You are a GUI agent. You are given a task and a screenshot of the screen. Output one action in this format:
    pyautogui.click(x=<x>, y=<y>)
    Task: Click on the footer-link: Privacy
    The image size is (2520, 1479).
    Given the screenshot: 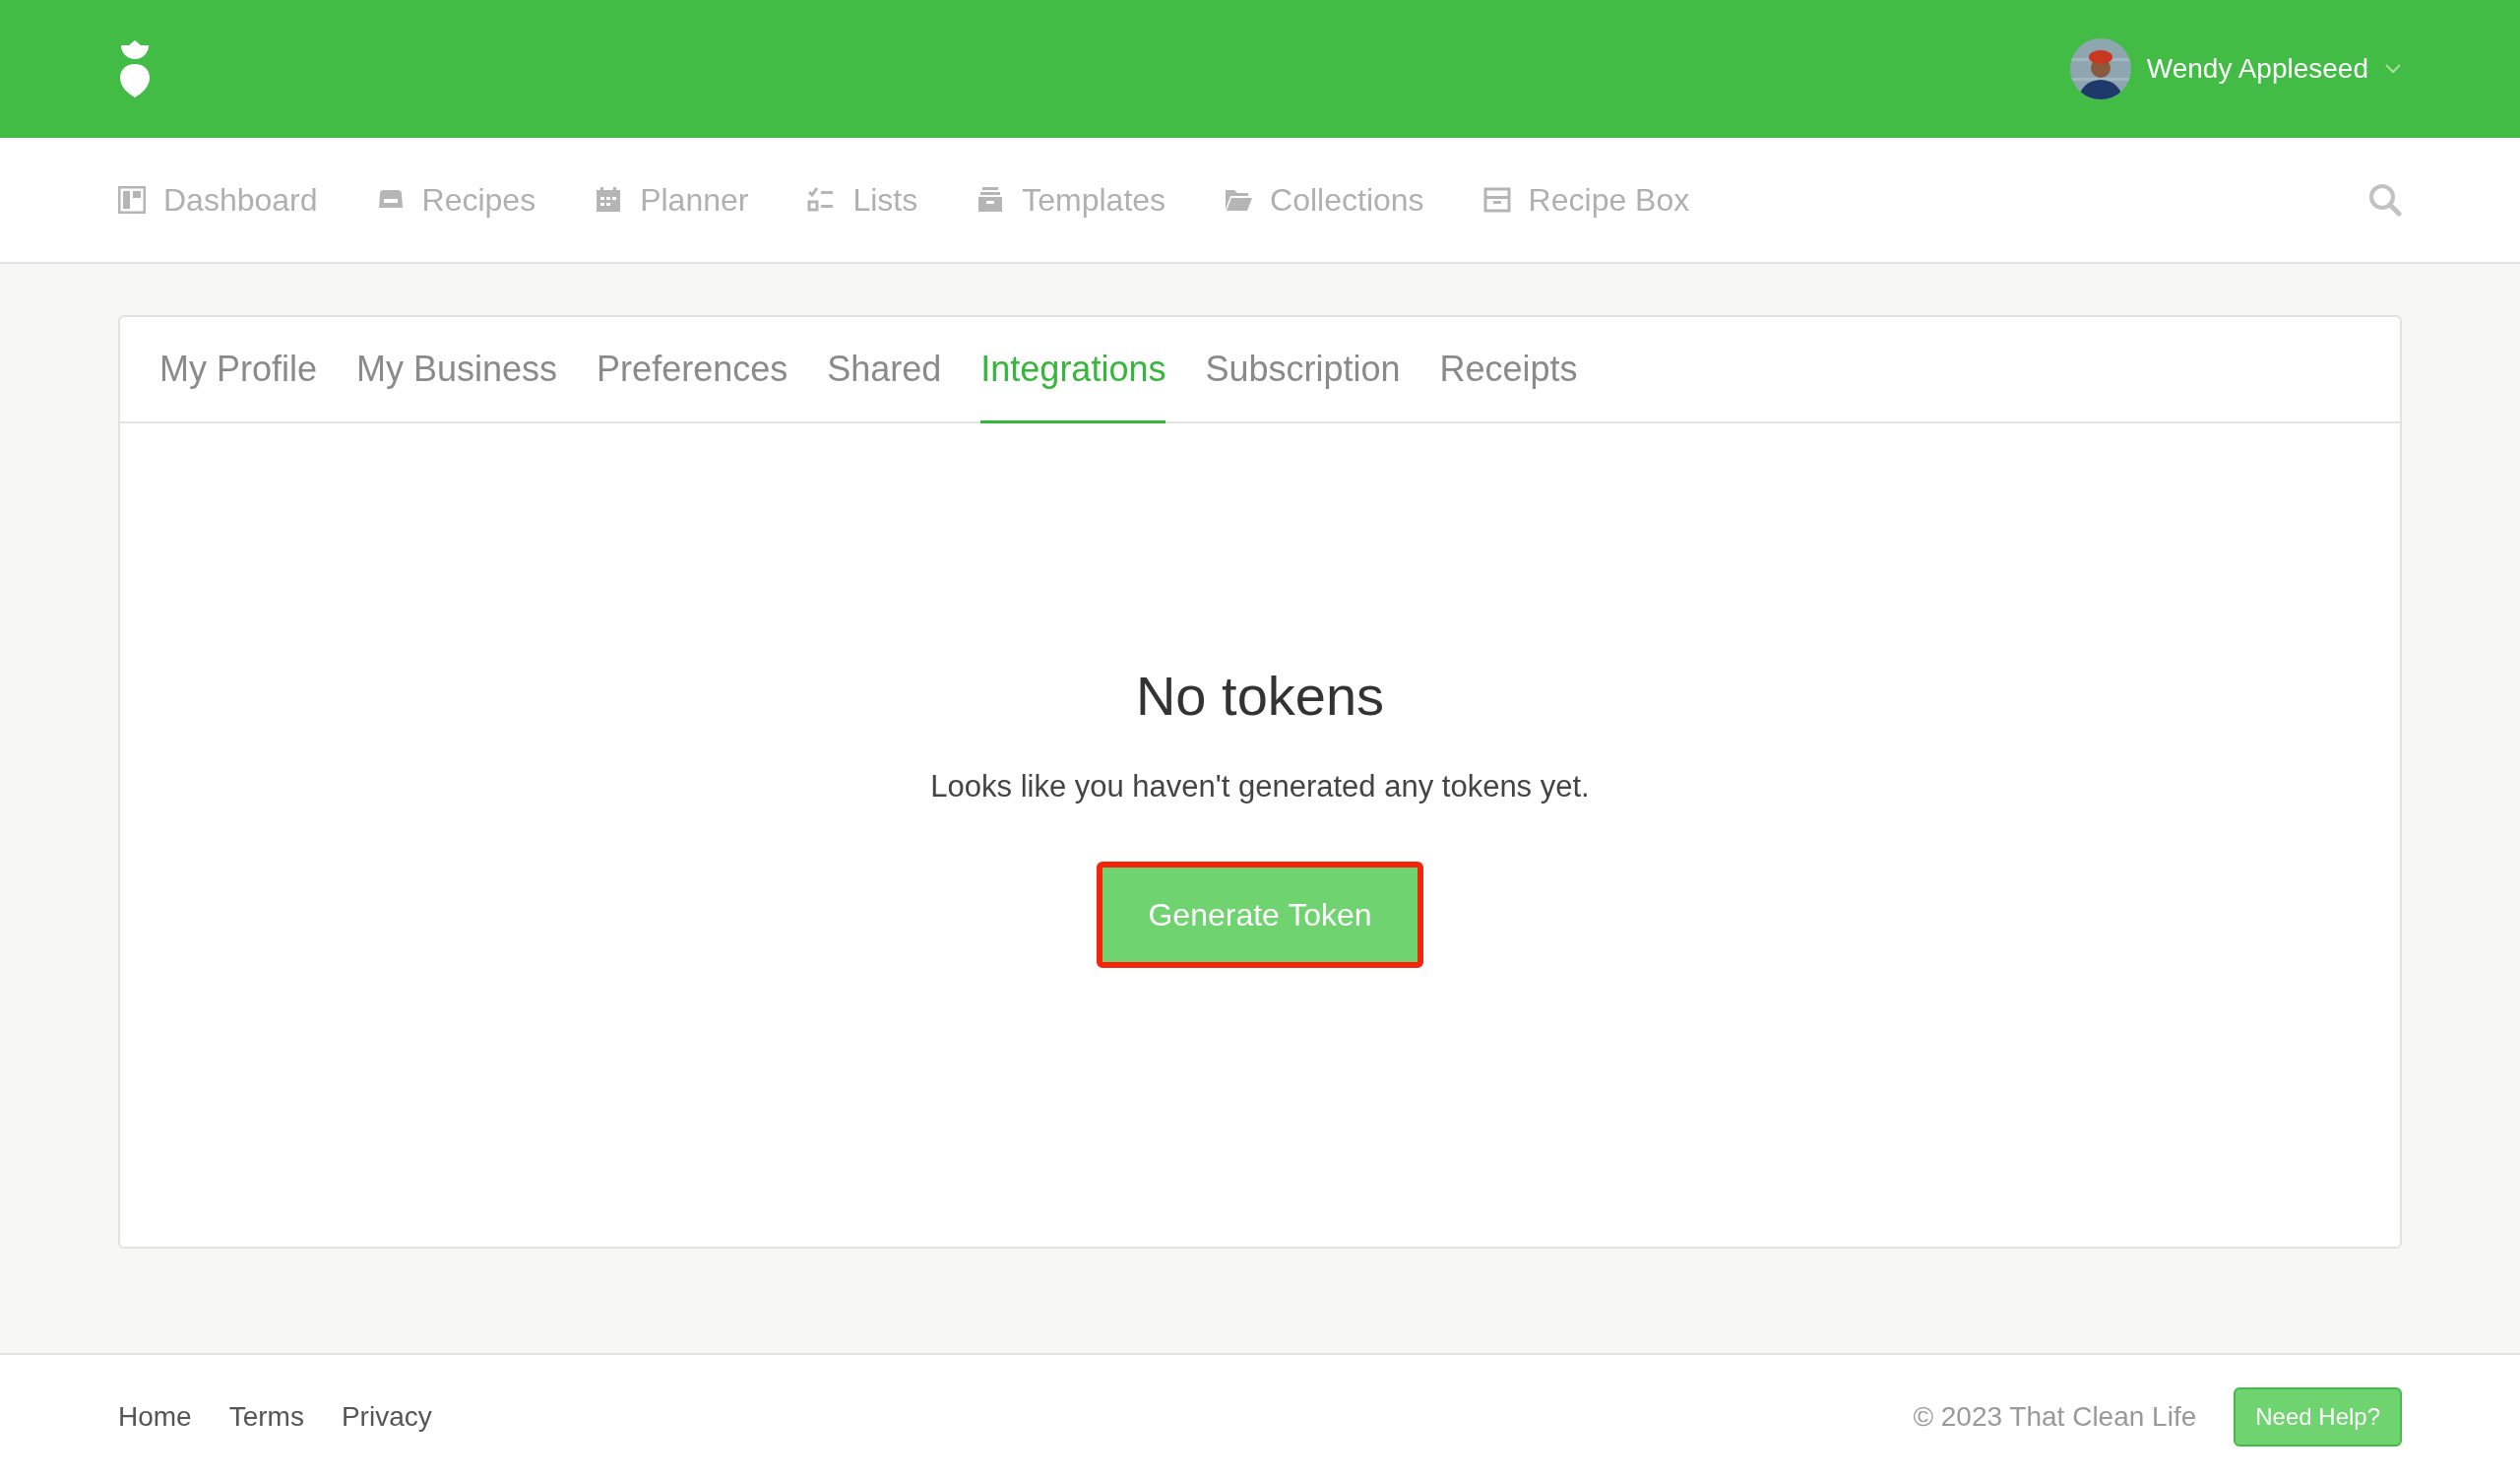 What is the action you would take?
    pyautogui.click(x=386, y=1417)
    